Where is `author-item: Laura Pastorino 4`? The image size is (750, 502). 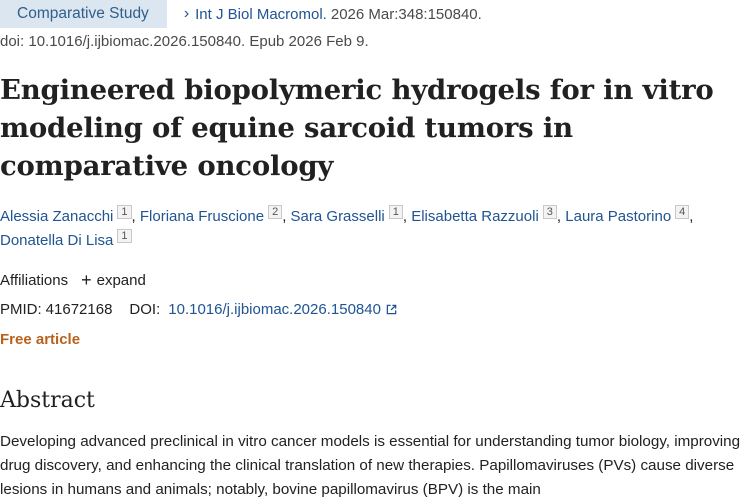 author-item: Laura Pastorino 4 is located at coordinates (627, 215).